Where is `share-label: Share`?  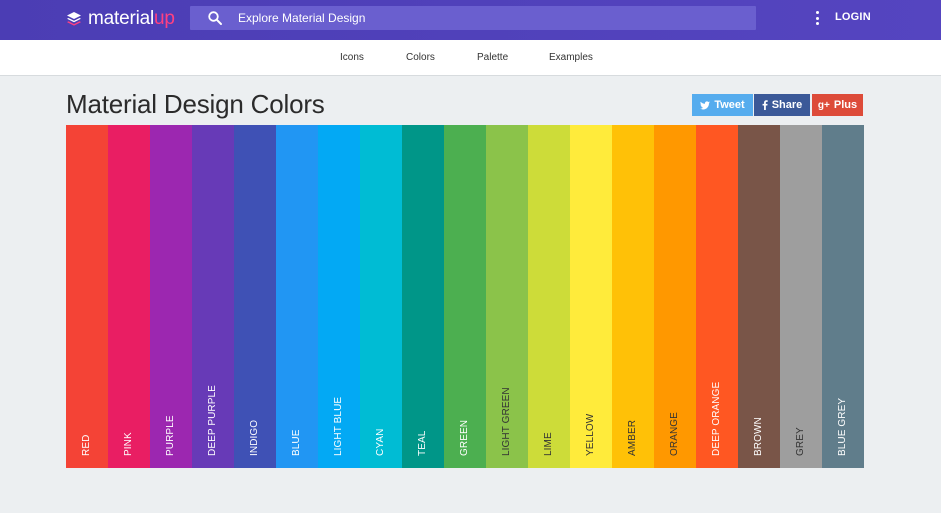 share-label: Share is located at coordinates (787, 105).